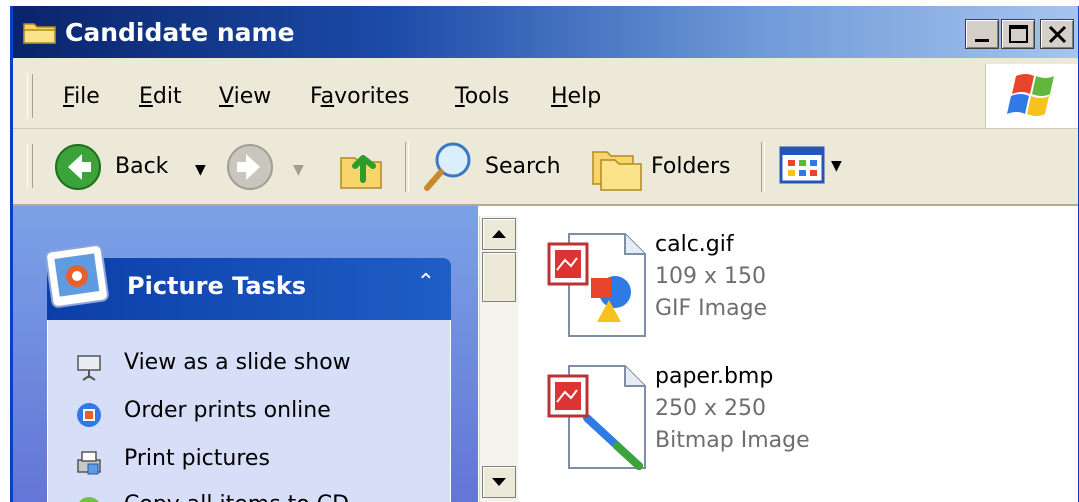 The image size is (1079, 502). I want to click on slideshow-icon, so click(89, 368).